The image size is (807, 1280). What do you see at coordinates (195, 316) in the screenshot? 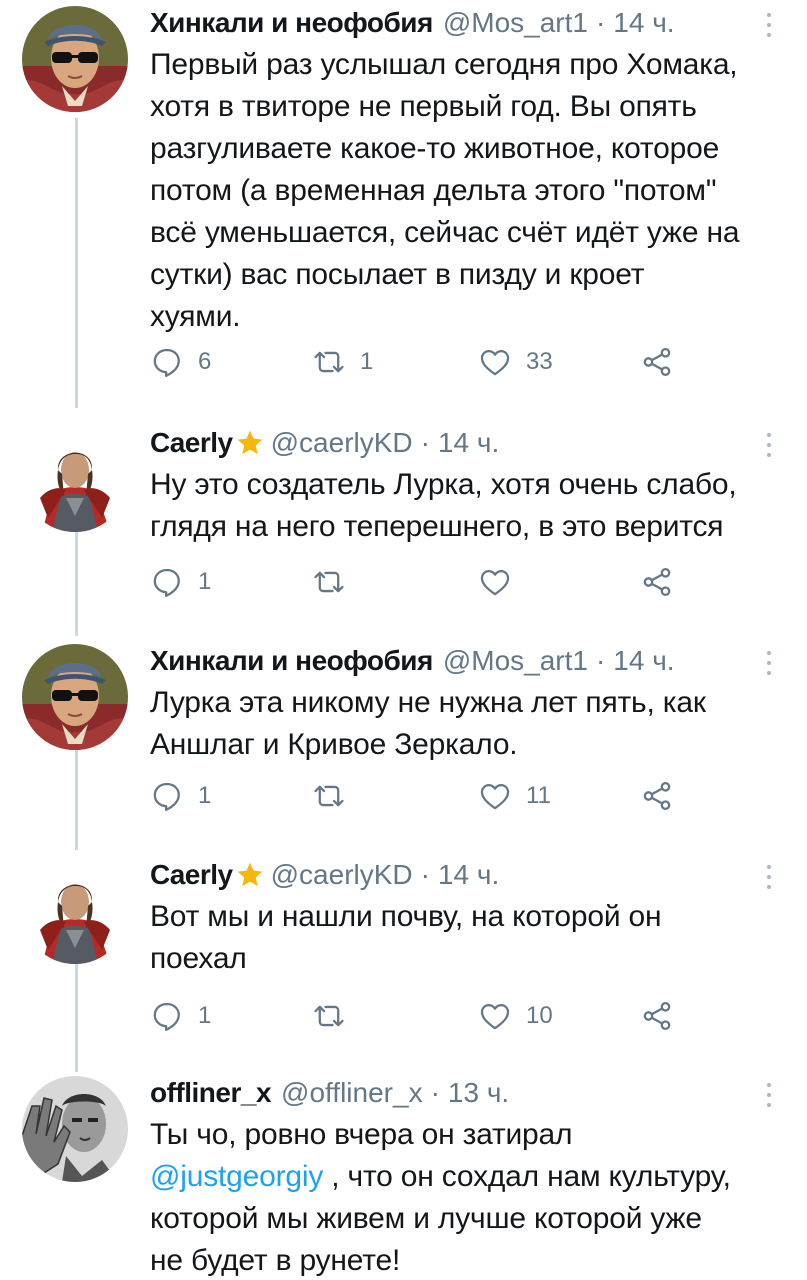
I see `tweet-text-line: хуями.` at bounding box center [195, 316].